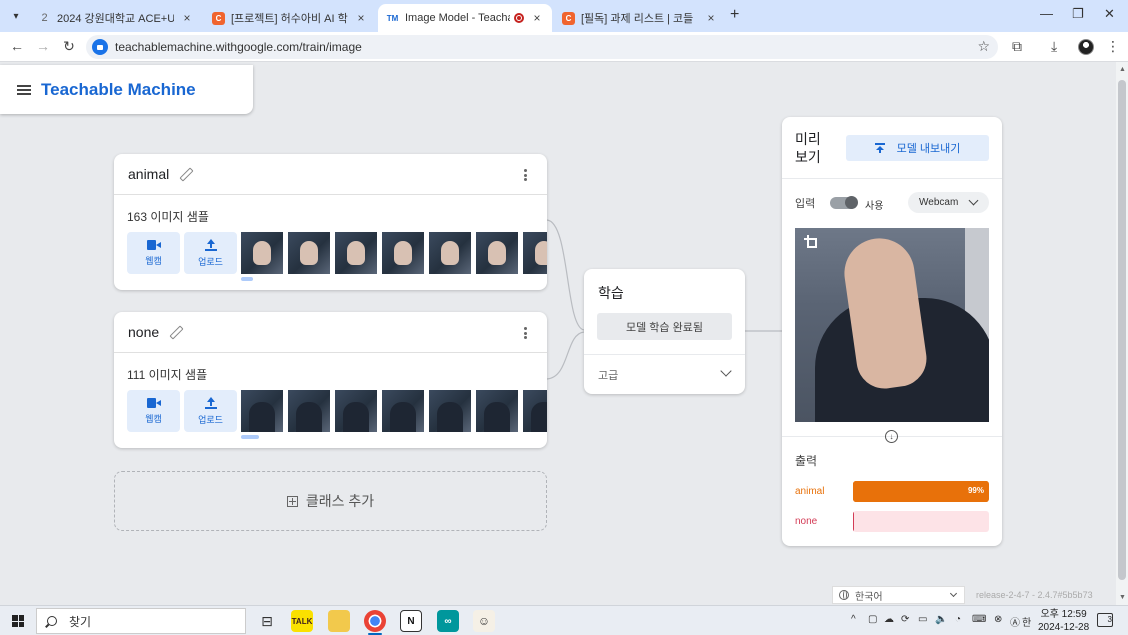 This screenshot has width=1128, height=635. What do you see at coordinates (869, 597) in the screenshot?
I see `language-value: 한국어` at bounding box center [869, 597].